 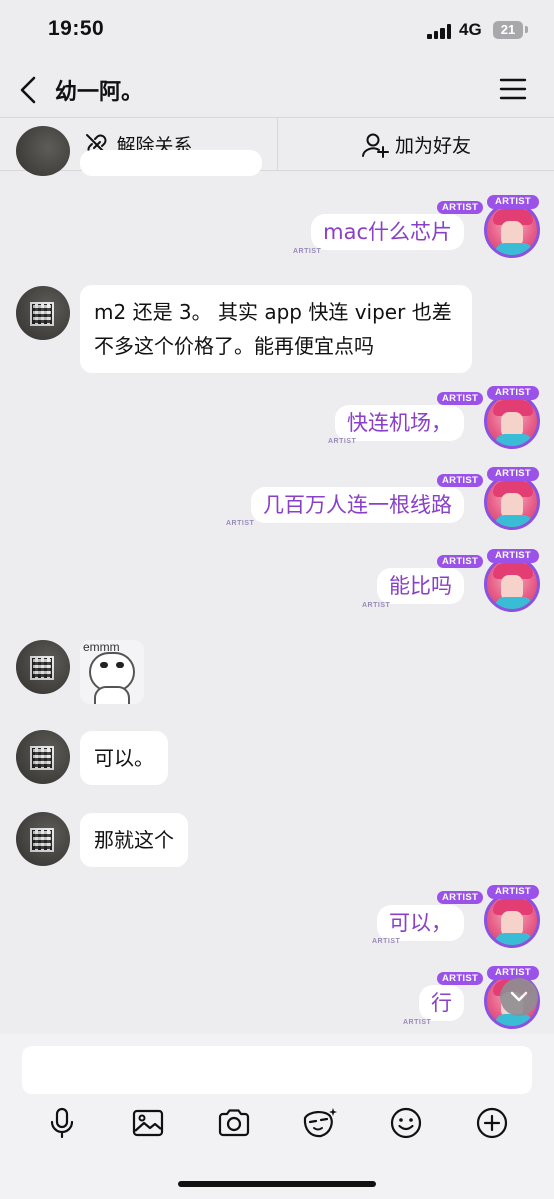 What do you see at coordinates (76, 28) in the screenshot?
I see `status-time: 19:50` at bounding box center [76, 28].